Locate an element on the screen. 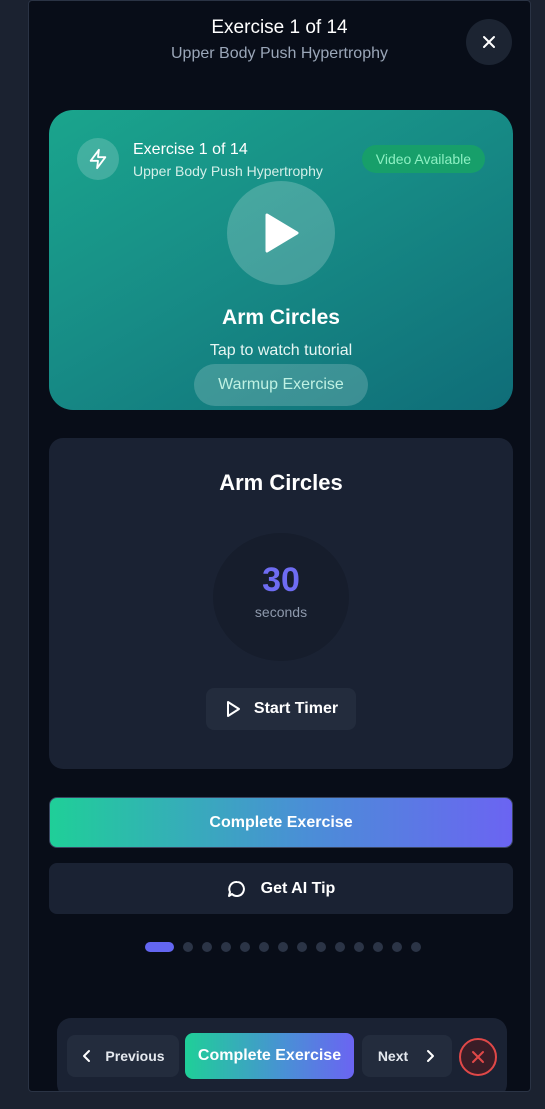  exercise-name: Arm Circles is located at coordinates (281, 317).